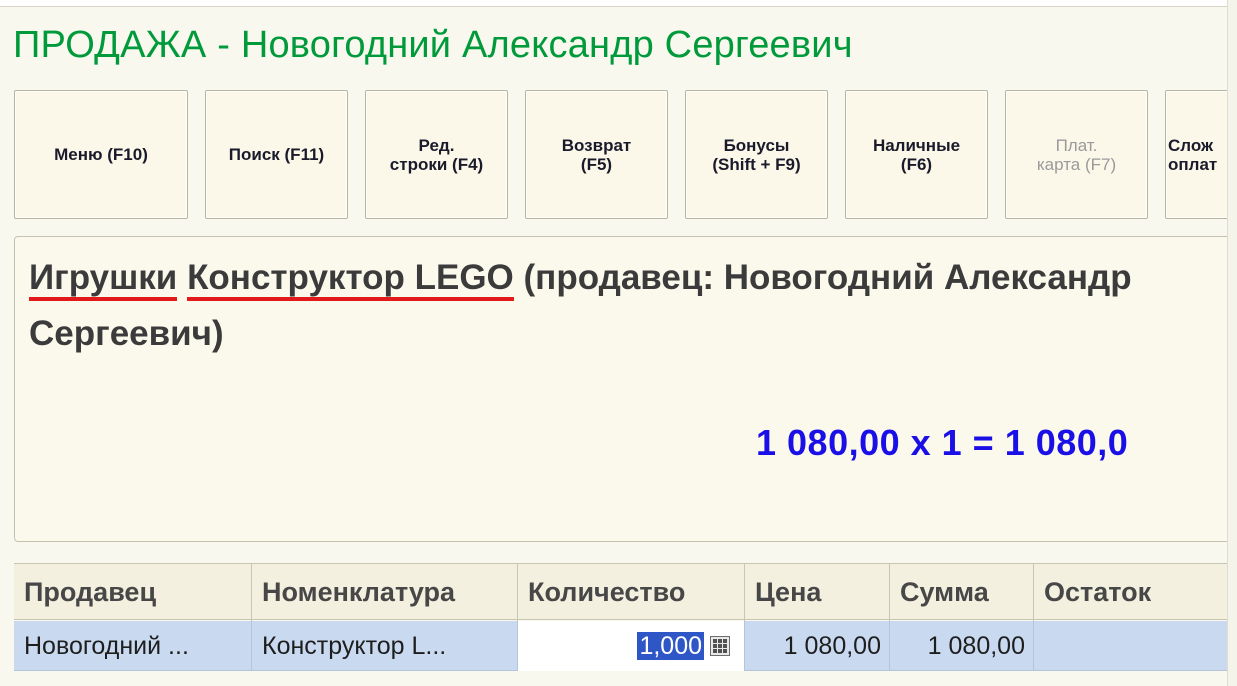 This screenshot has height=686, width=1237. I want to click on search-button-label: Поиск (F11), so click(276, 154).